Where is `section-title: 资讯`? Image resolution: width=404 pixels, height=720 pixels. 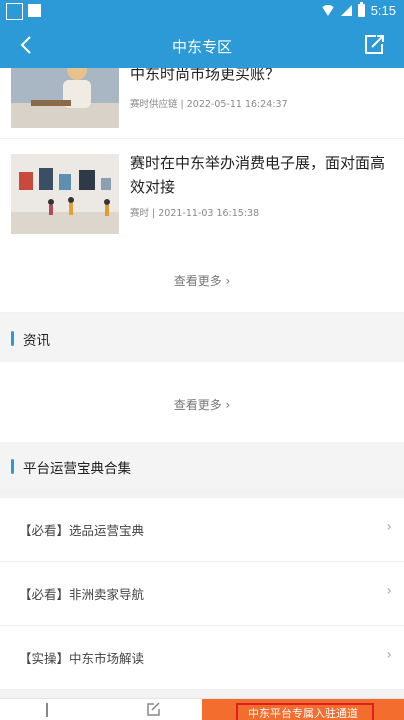 section-title: 资讯 is located at coordinates (36, 341).